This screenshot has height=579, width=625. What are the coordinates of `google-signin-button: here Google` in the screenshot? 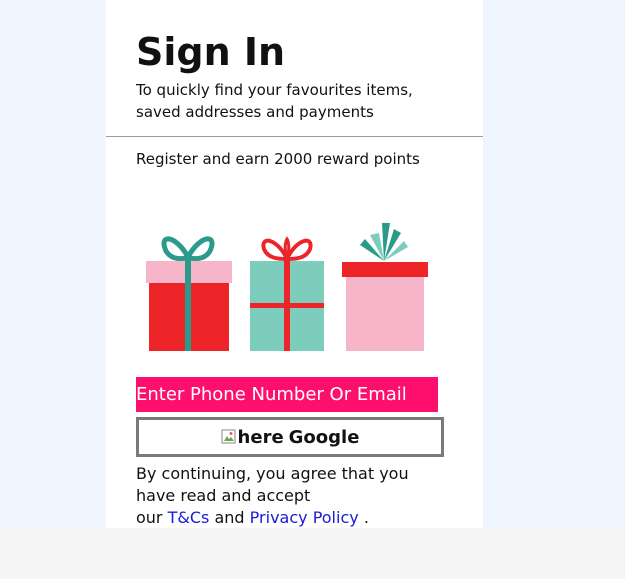 It's located at (290, 437).